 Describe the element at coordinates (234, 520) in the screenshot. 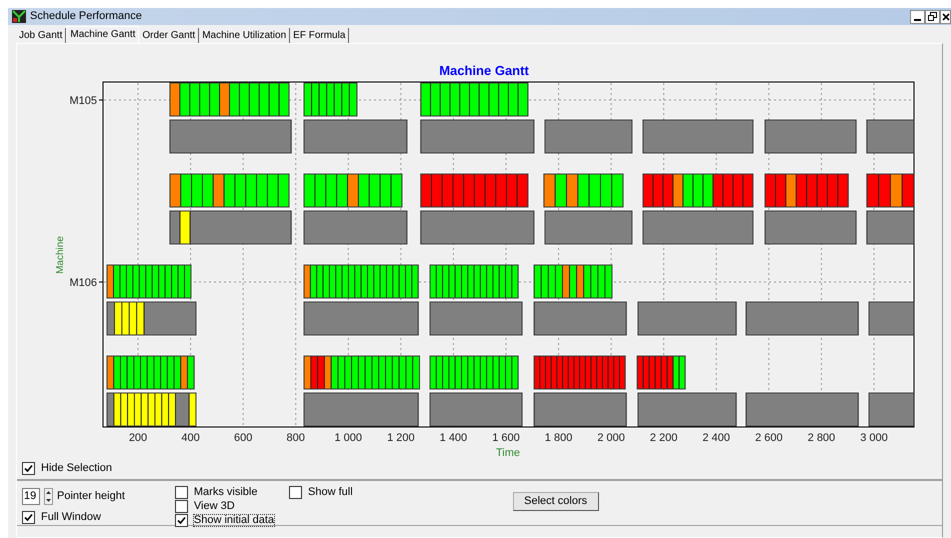

I see `checkbox-label: Show initial data` at that location.